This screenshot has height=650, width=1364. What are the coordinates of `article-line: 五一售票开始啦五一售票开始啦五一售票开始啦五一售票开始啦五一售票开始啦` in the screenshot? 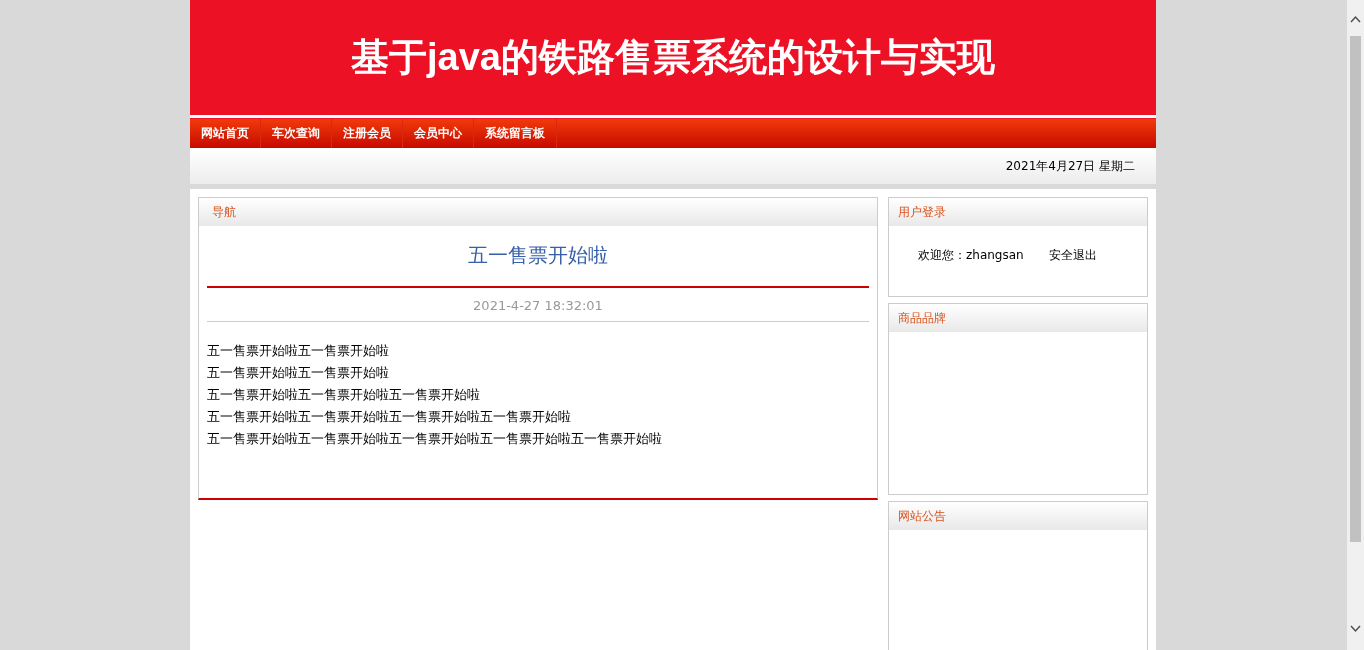 It's located at (435, 438).